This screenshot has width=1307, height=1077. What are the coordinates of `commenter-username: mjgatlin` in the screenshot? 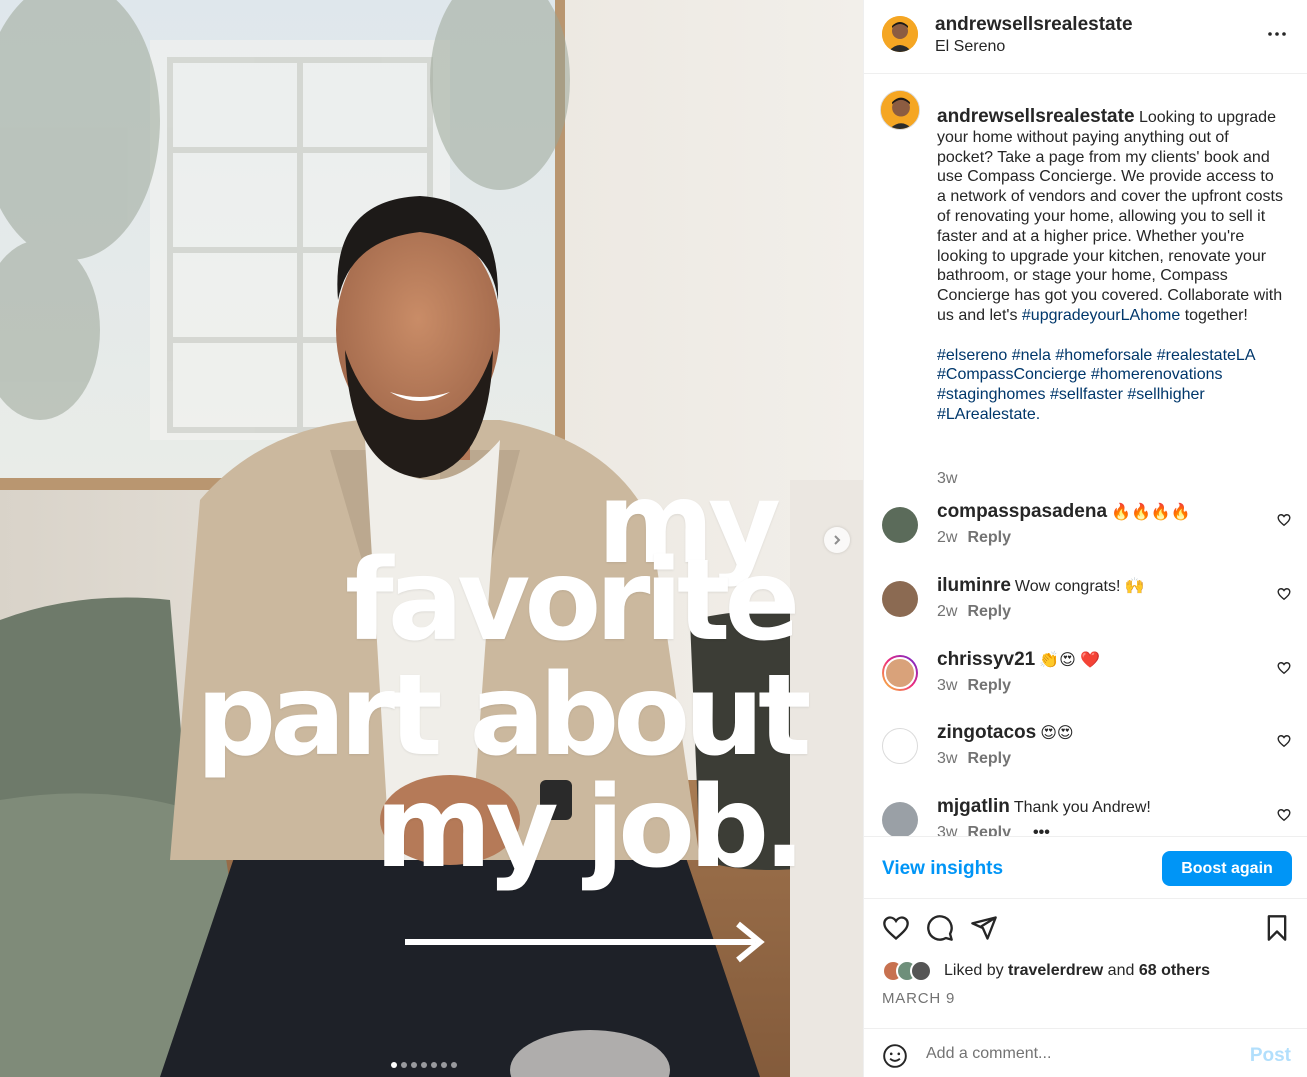 It's located at (973, 806).